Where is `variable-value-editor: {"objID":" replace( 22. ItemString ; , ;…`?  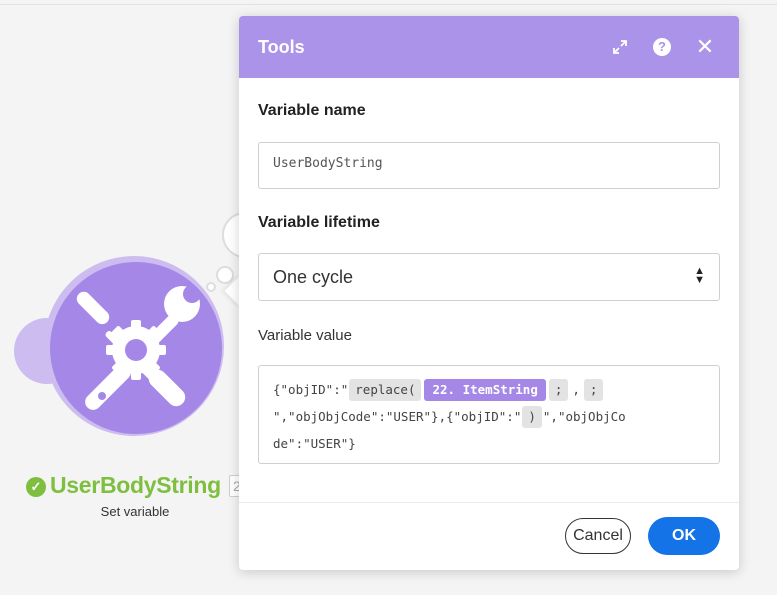
variable-value-editor: {"objID":" replace( 22. ItemString ; , ;… is located at coordinates (489, 414).